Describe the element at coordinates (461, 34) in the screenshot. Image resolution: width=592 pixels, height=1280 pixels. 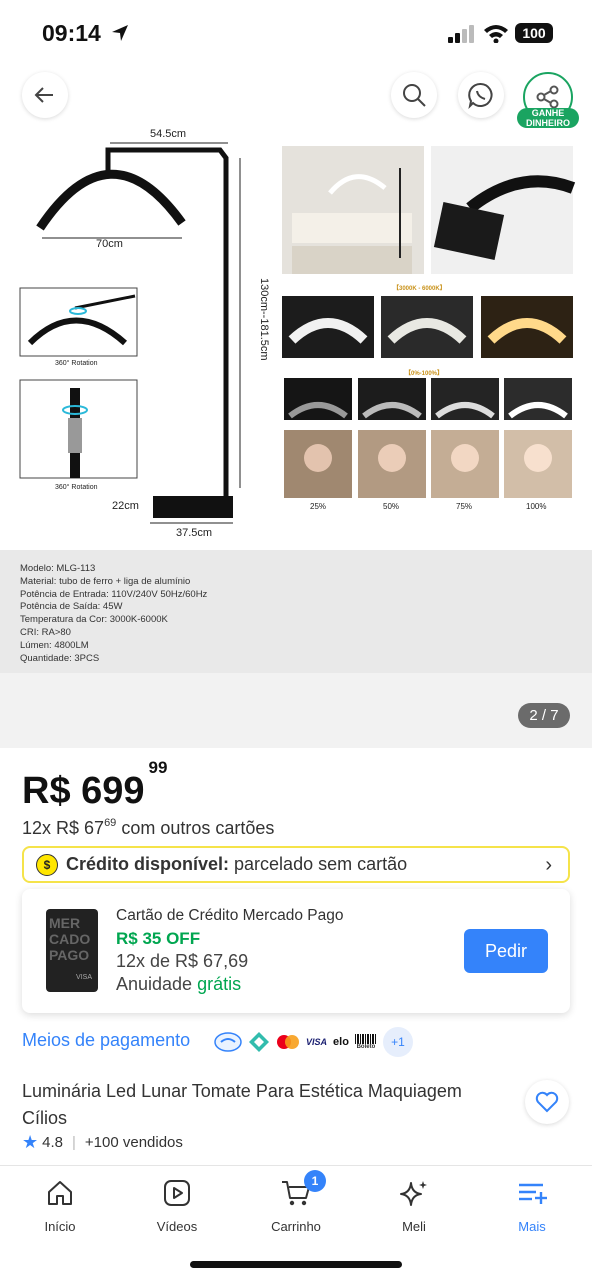
I see `signal-icon` at that location.